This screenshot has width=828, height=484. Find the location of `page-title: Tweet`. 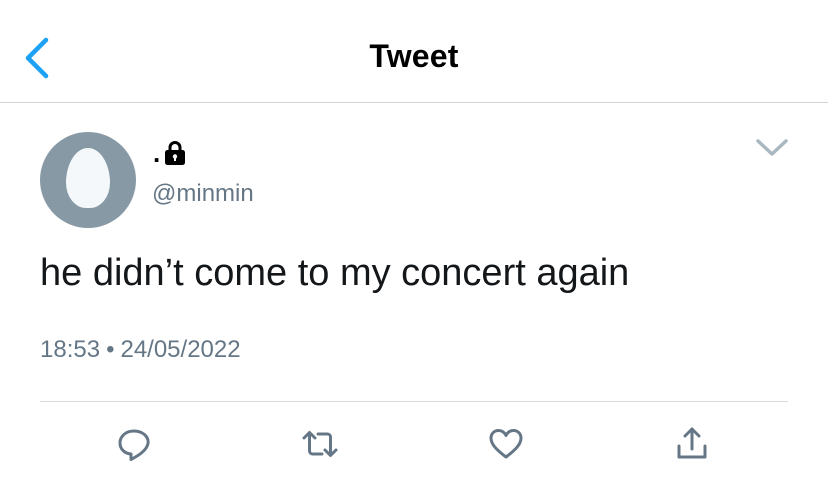

page-title: Tweet is located at coordinates (414, 56).